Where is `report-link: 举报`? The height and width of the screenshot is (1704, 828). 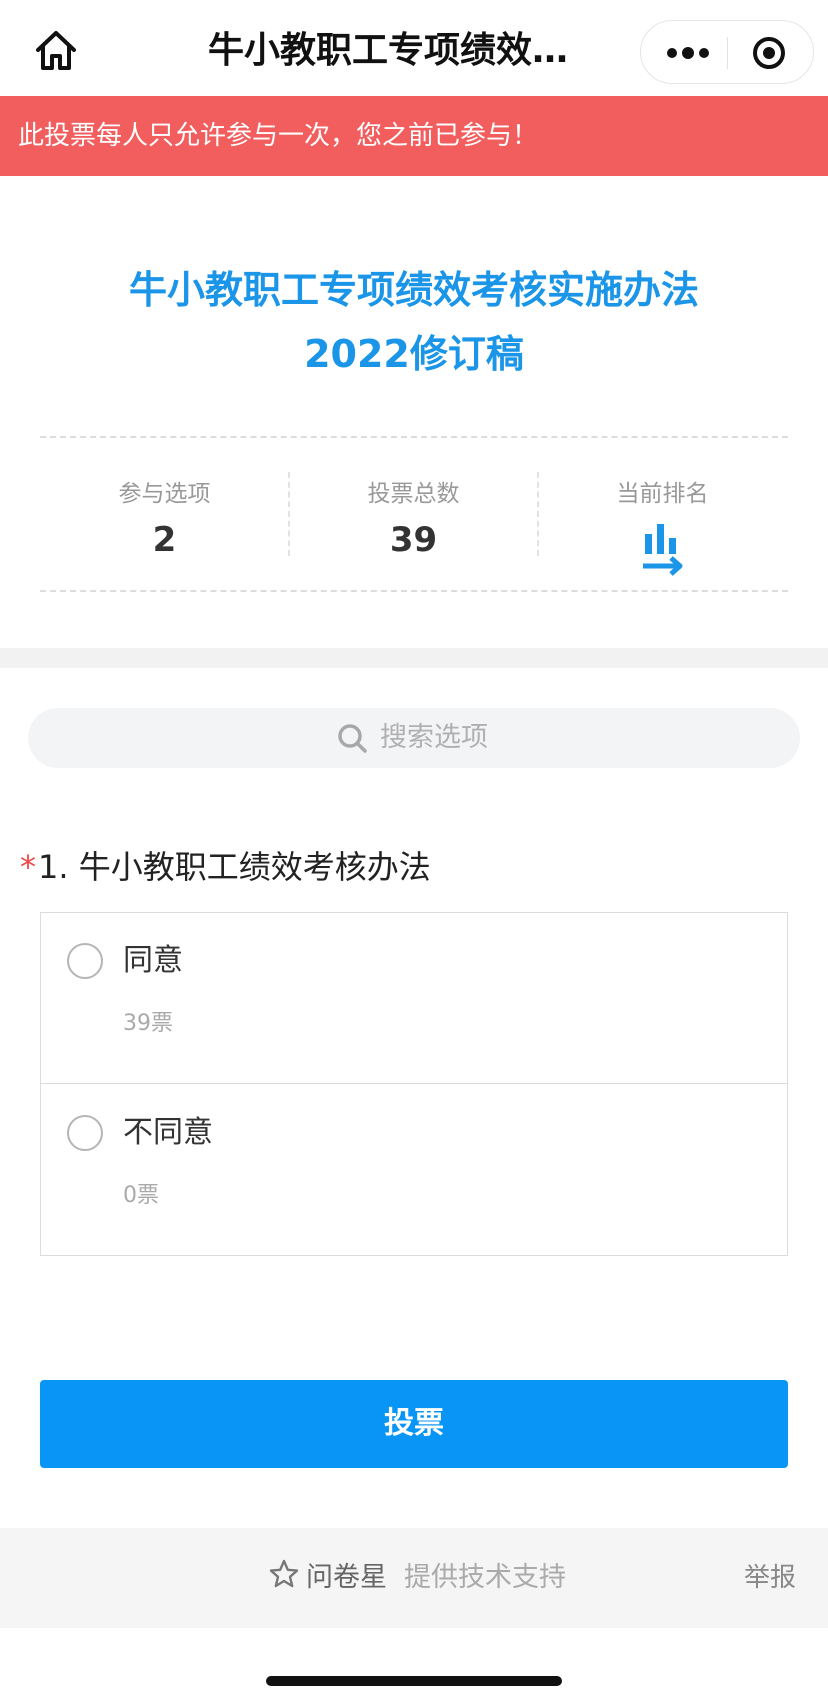
report-link: 举报 is located at coordinates (770, 1578).